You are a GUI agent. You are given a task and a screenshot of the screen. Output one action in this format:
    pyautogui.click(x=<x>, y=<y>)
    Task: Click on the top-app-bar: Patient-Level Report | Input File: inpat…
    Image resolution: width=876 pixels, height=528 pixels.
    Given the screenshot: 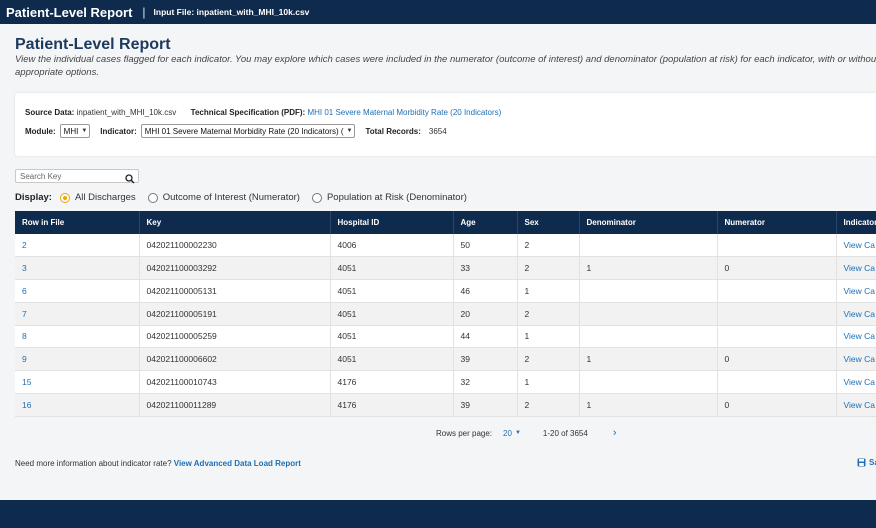 What is the action you would take?
    pyautogui.click(x=438, y=12)
    